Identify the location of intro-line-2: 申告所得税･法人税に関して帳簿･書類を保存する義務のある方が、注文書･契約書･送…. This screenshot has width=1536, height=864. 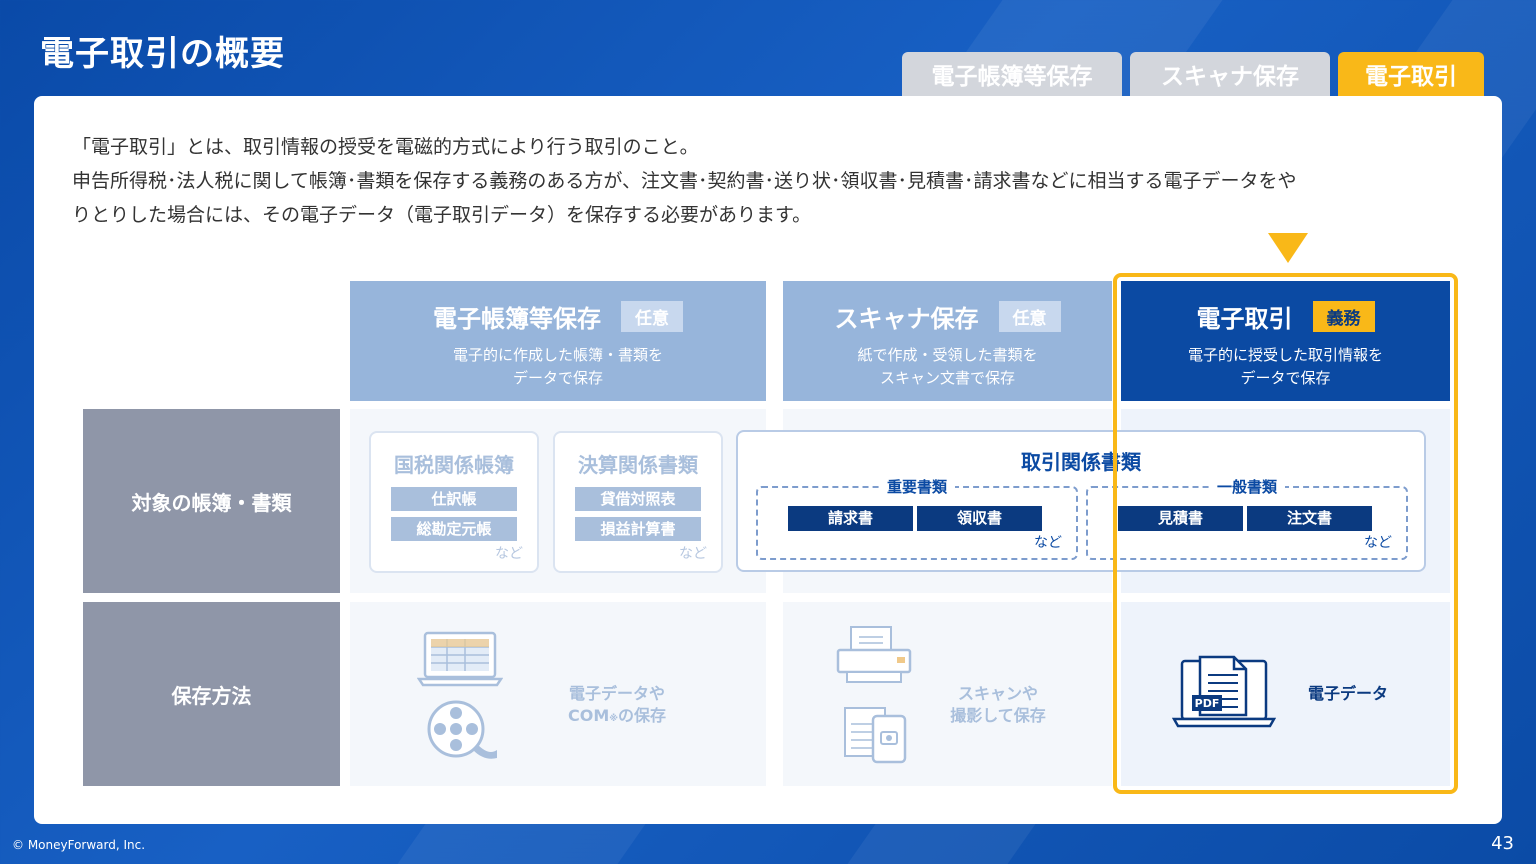
(684, 181).